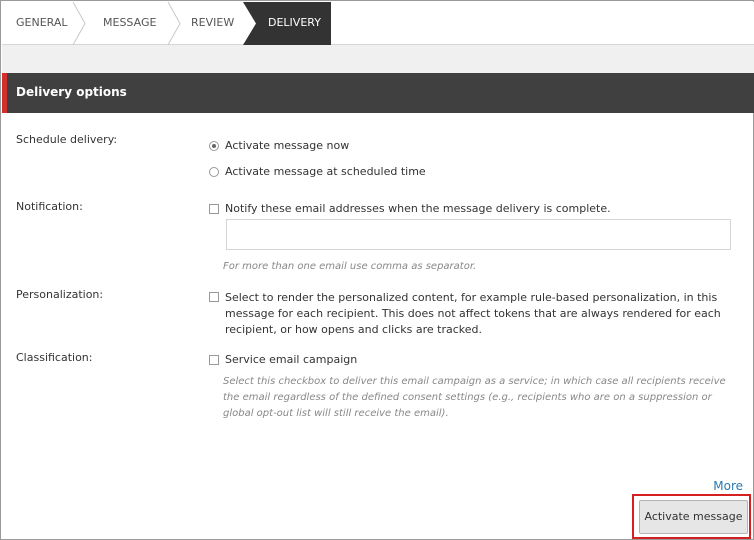  I want to click on service-campaign-checkbox, so click(214, 360).